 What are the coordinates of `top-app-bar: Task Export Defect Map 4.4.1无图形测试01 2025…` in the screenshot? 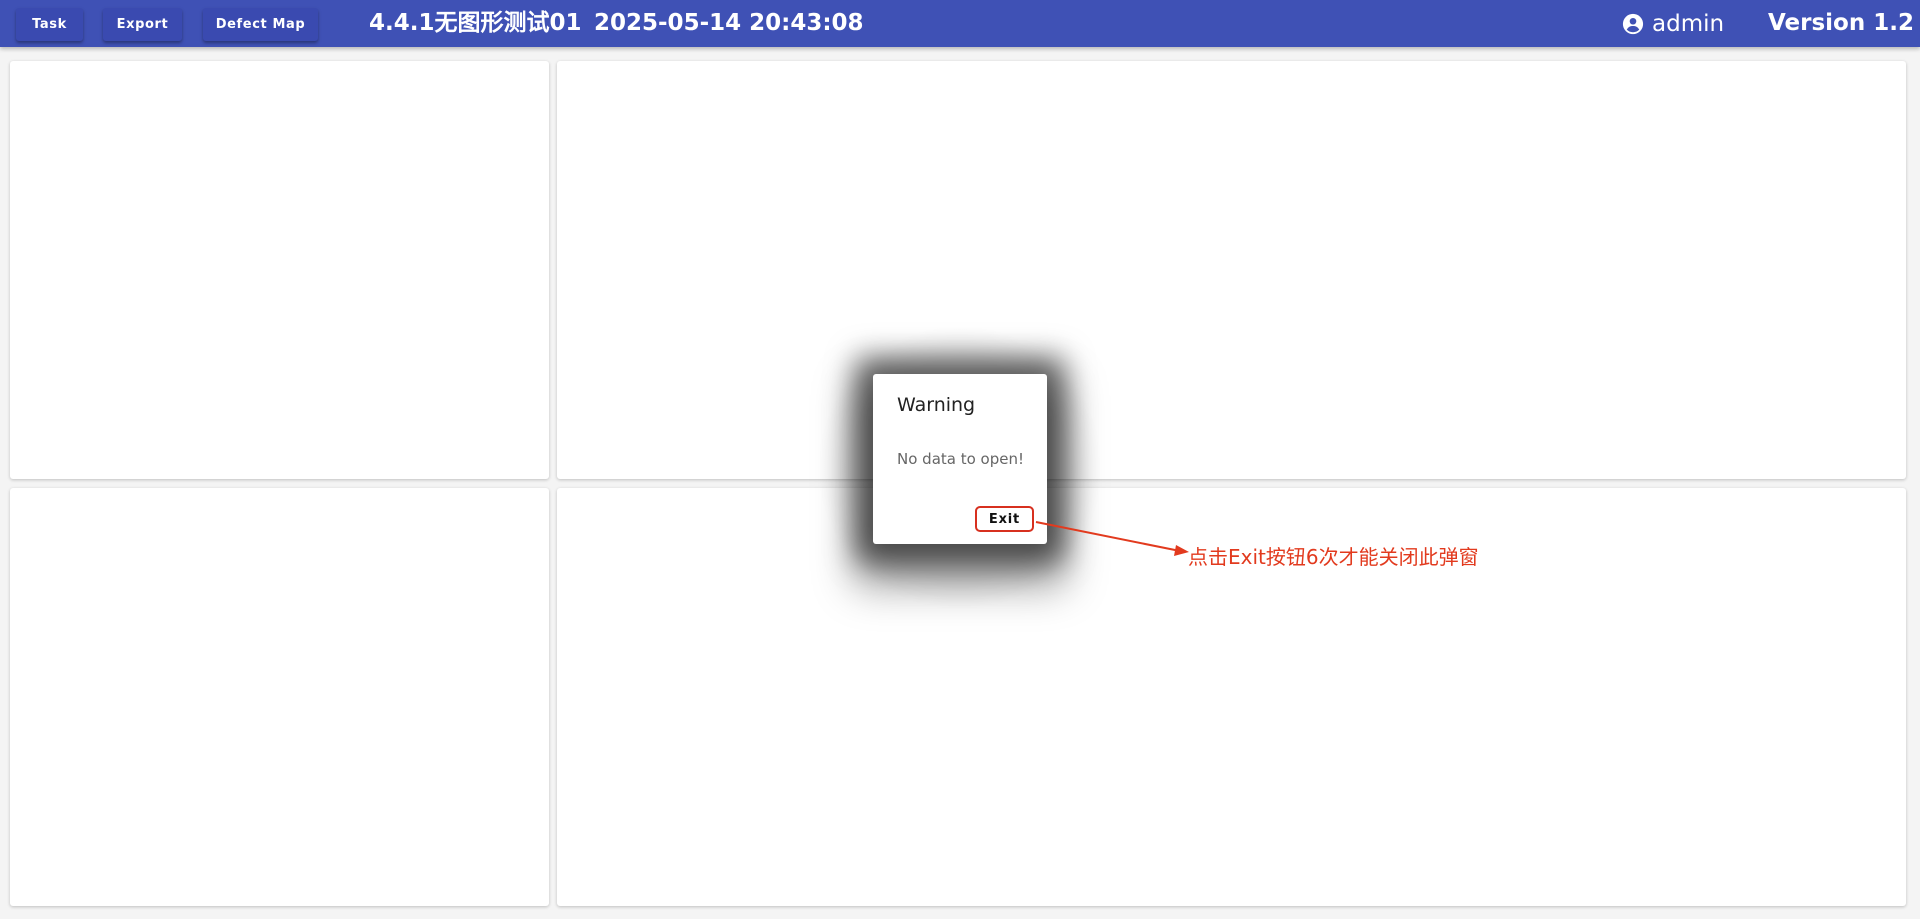 It's located at (960, 23).